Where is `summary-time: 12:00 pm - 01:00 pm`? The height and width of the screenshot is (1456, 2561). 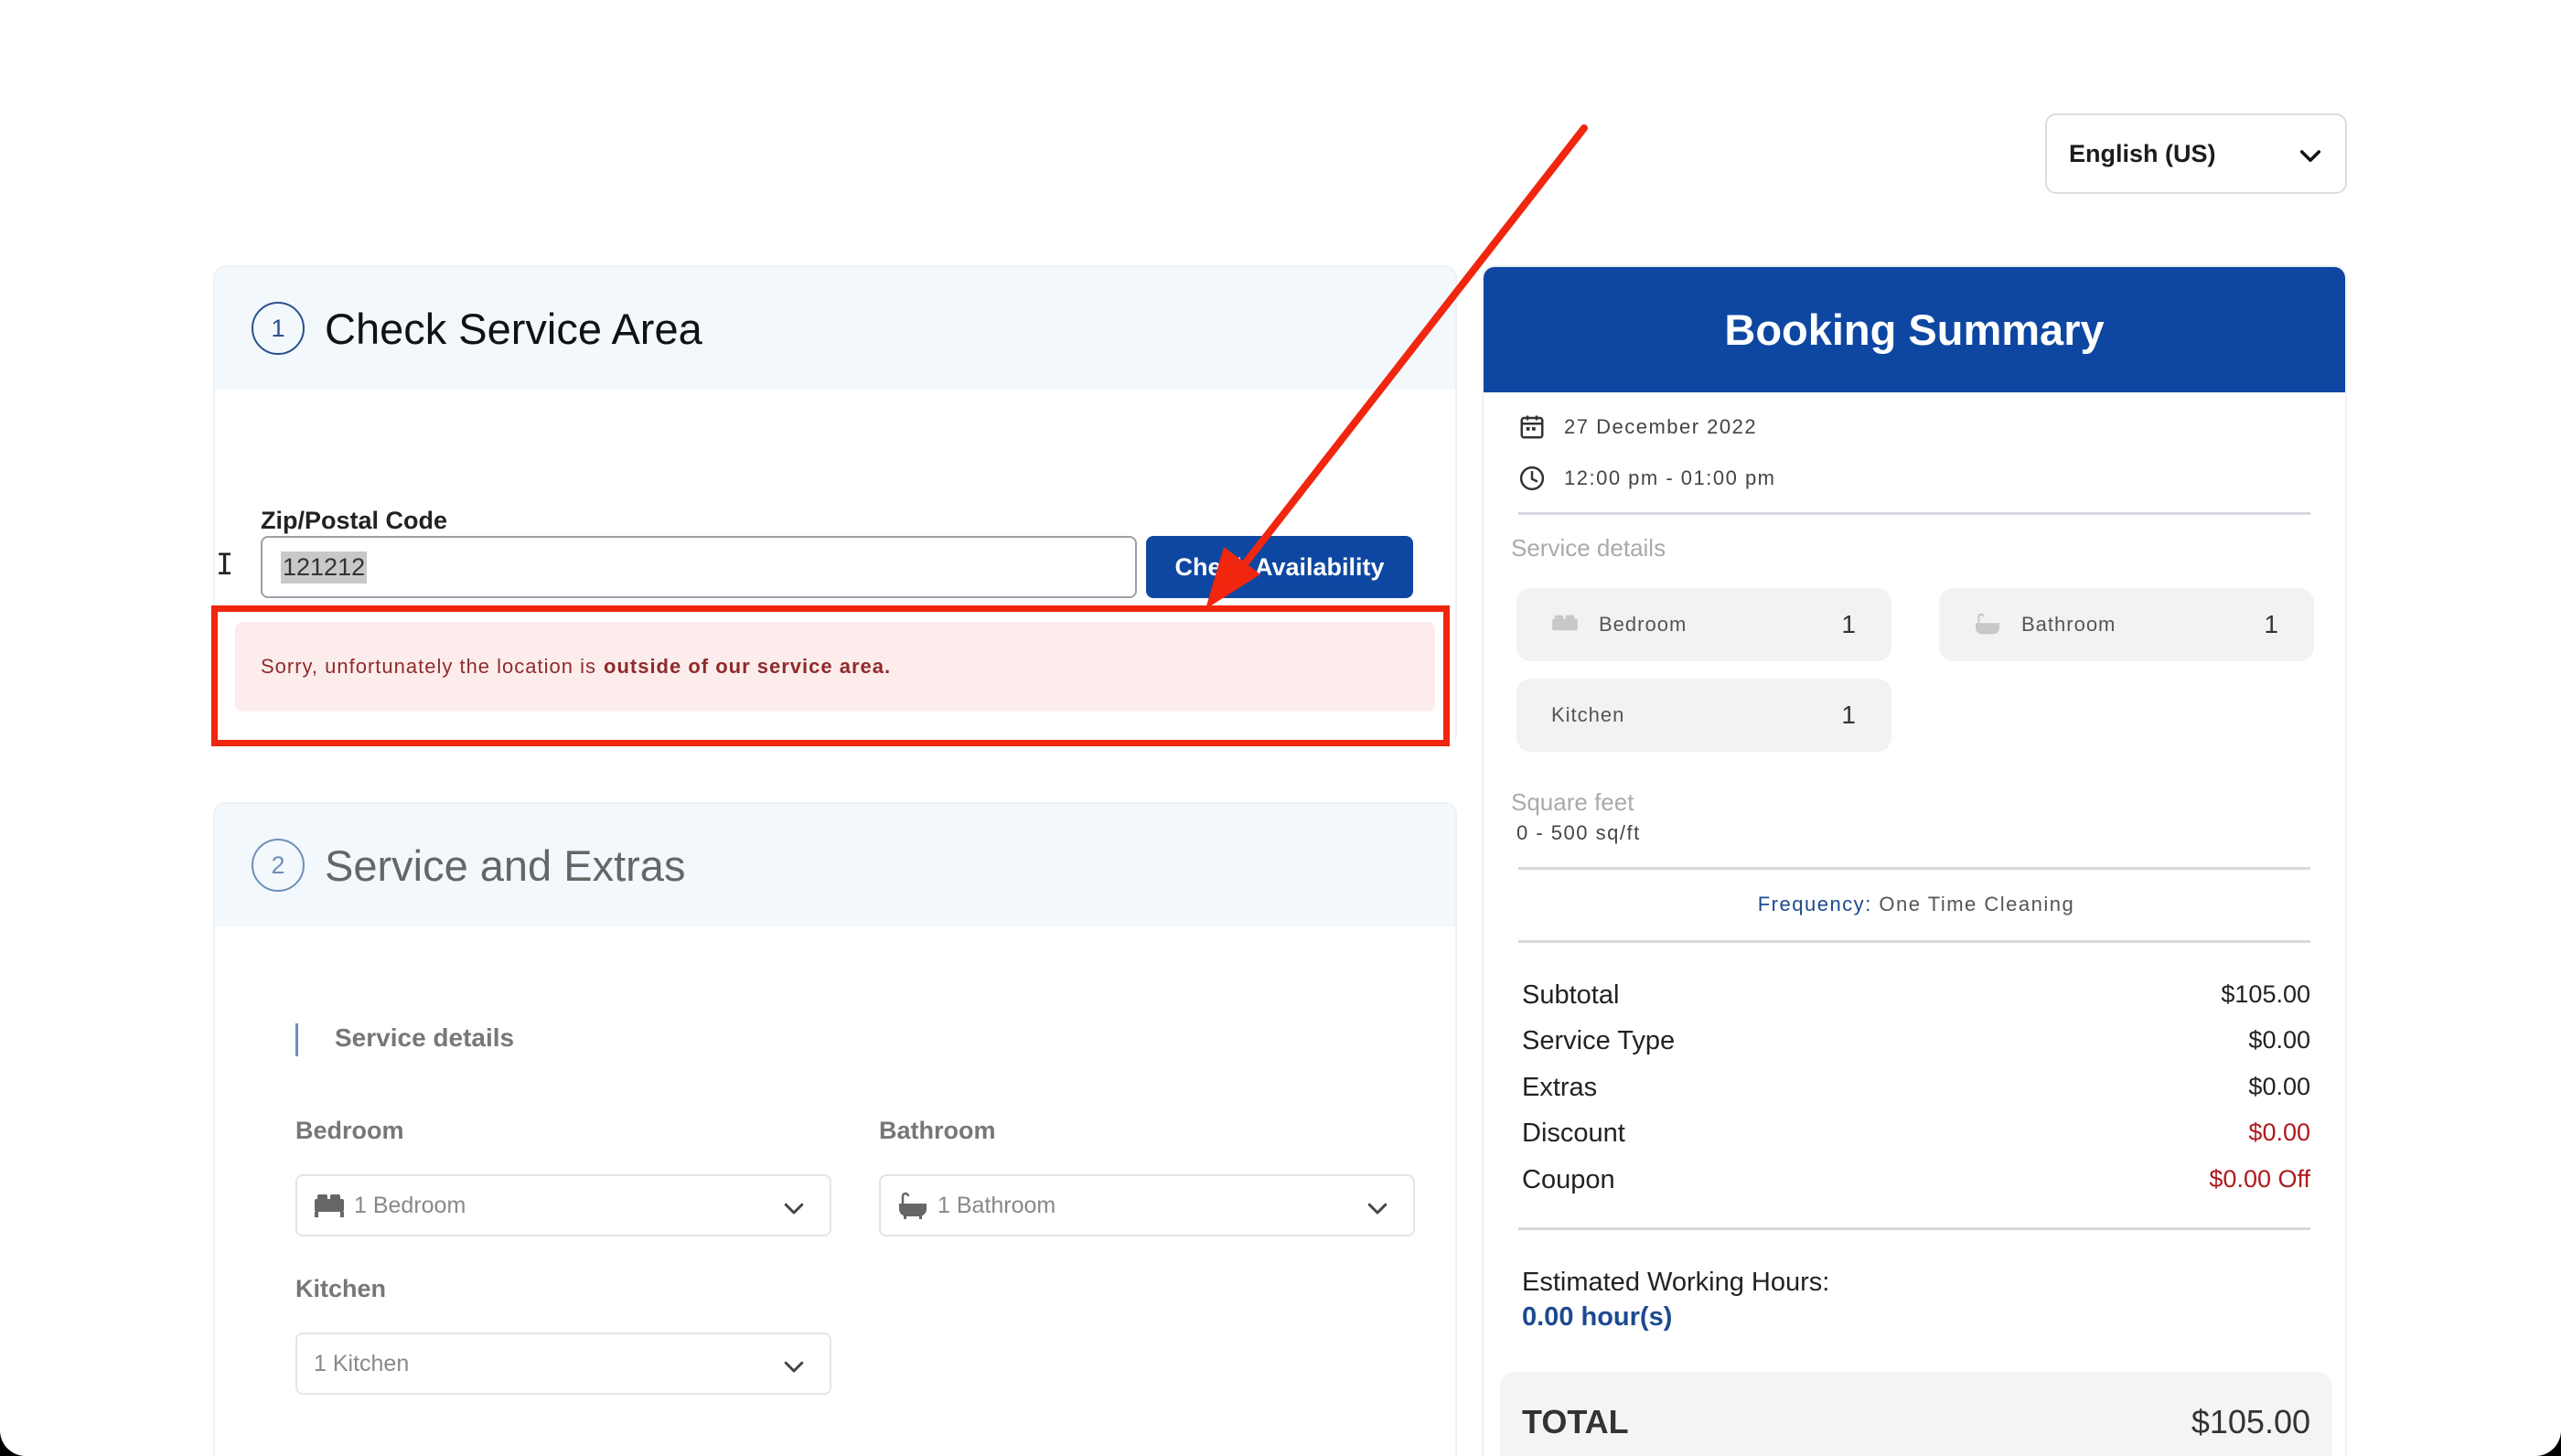 summary-time: 12:00 pm - 01:00 pm is located at coordinates (1647, 478).